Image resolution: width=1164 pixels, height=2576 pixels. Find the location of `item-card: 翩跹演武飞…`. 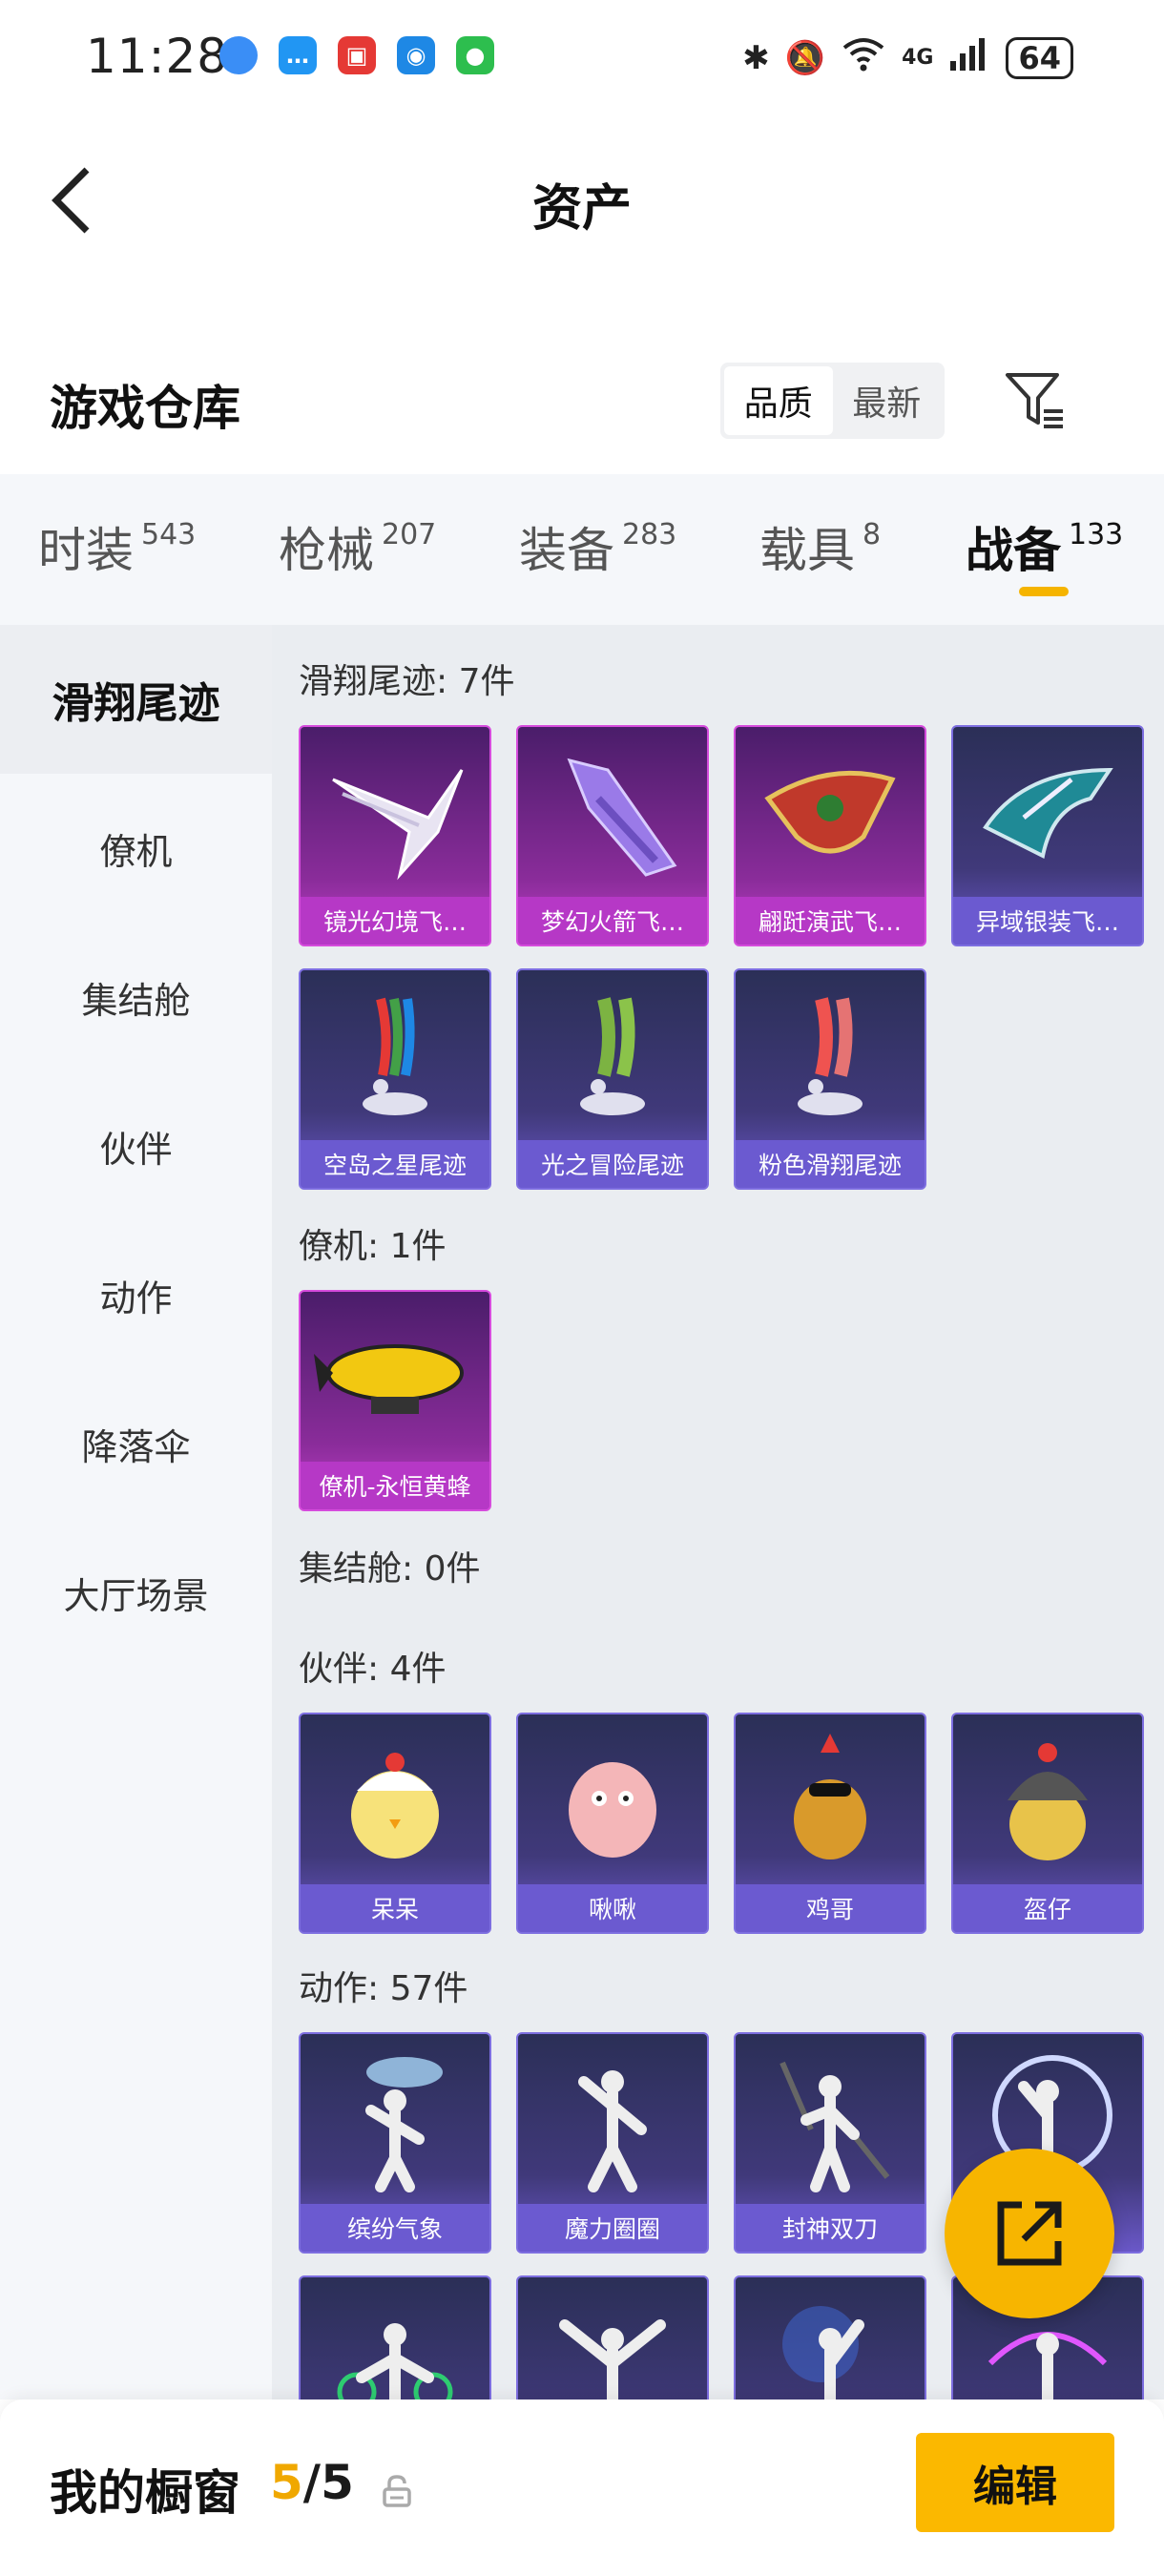

item-card: 翩跹演武飞… is located at coordinates (830, 835).